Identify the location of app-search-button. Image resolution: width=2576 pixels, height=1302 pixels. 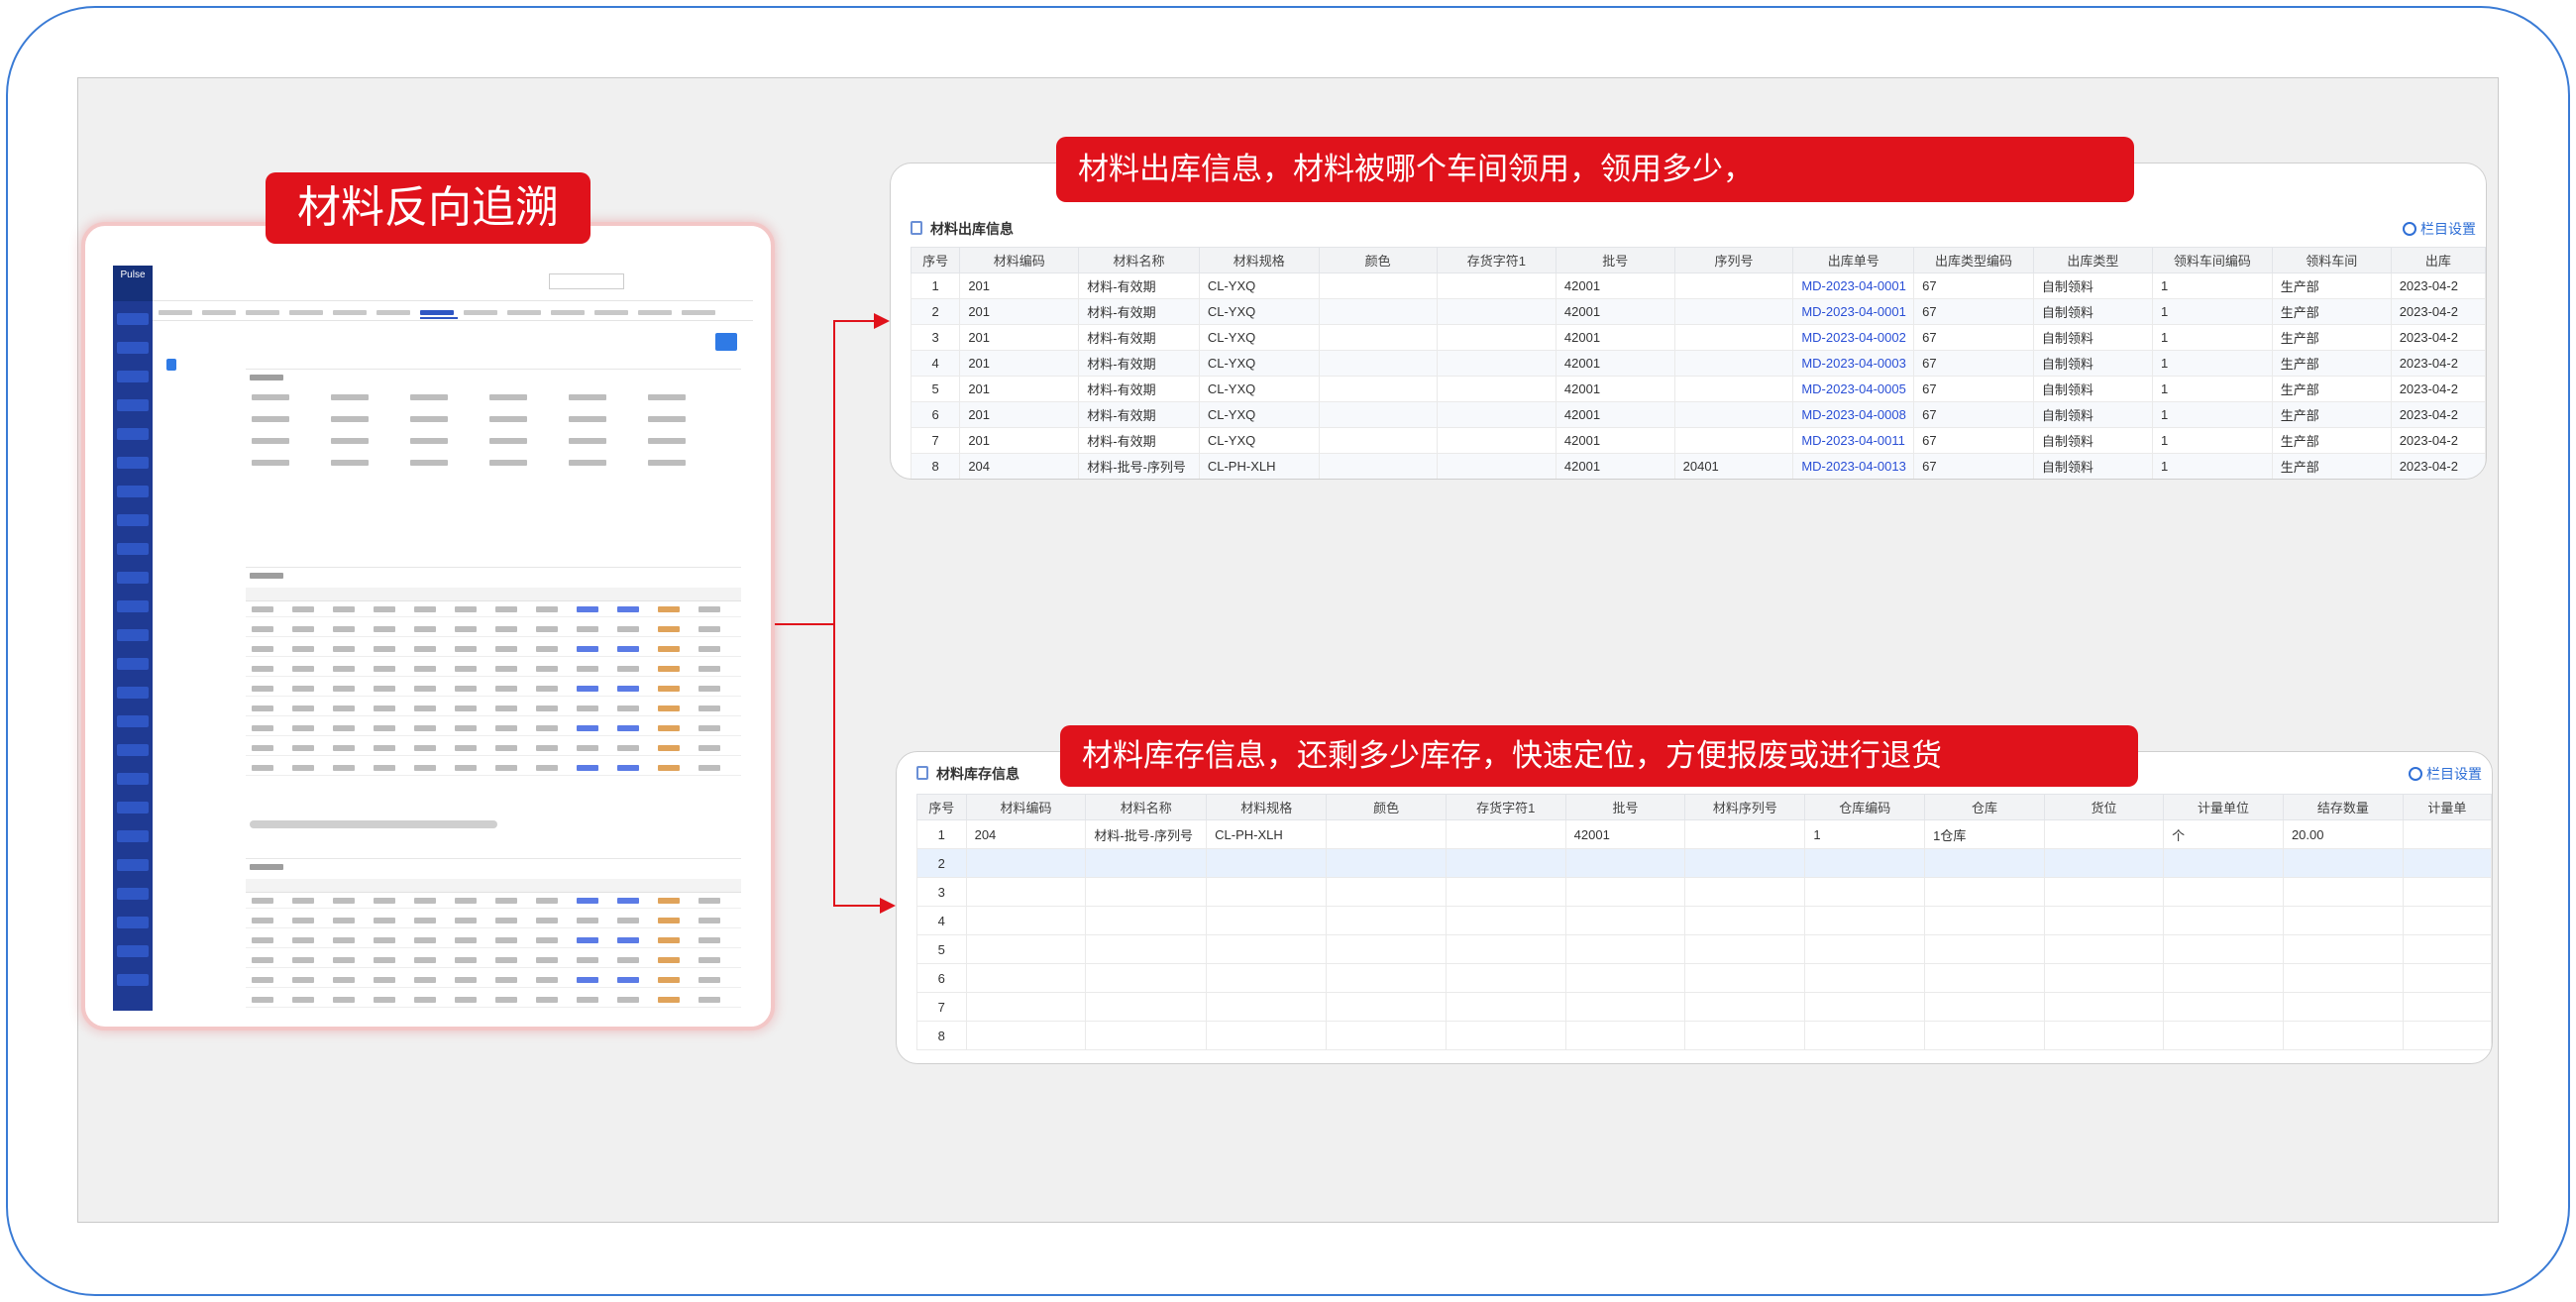
(726, 342).